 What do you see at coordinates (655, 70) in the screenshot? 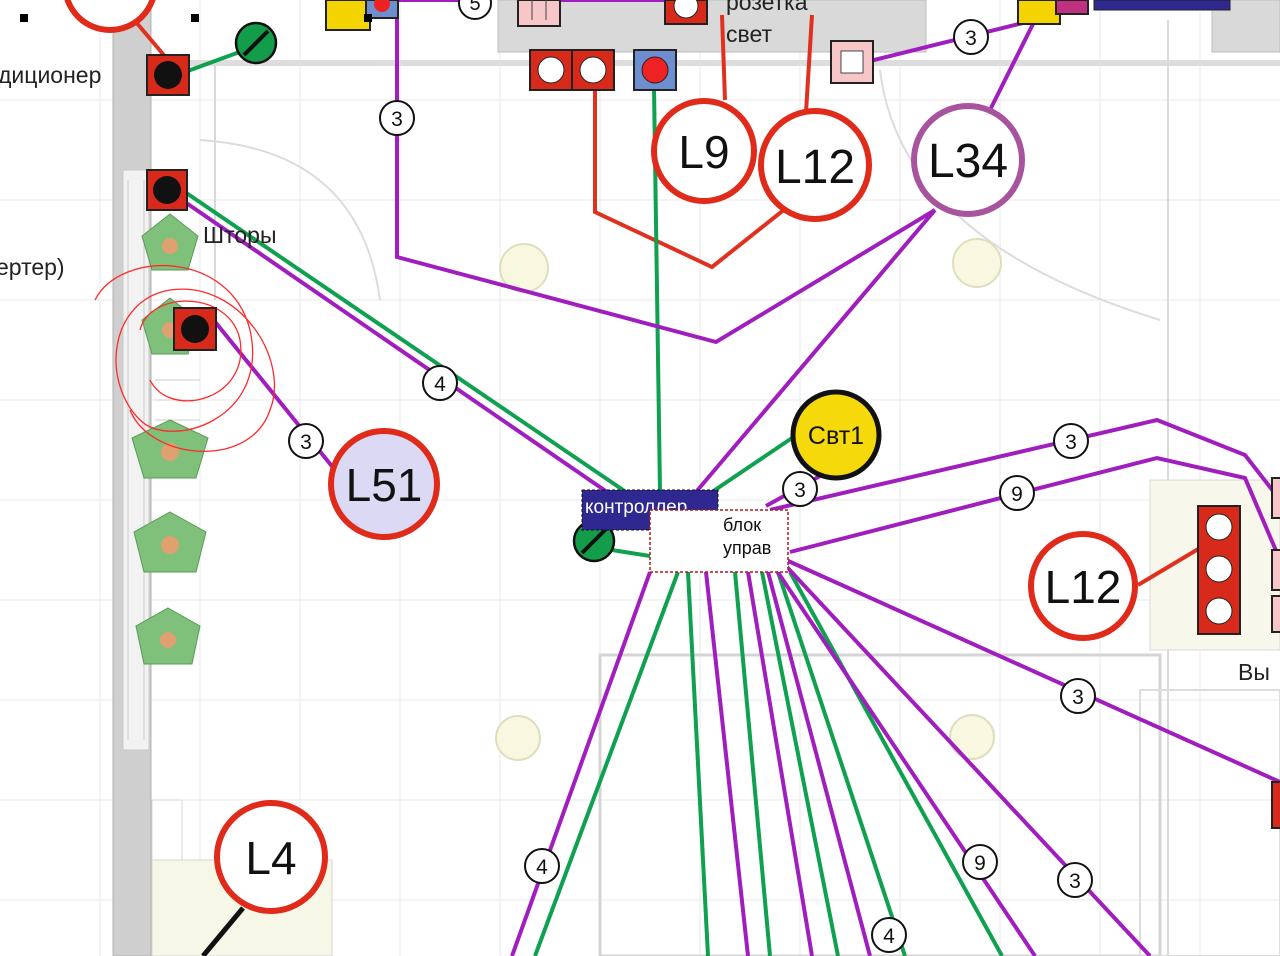
I see `blue-sensor` at bounding box center [655, 70].